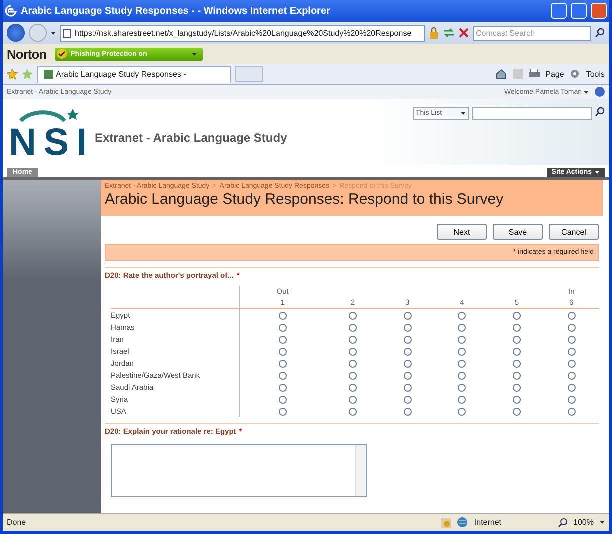  I want to click on minimize-button, so click(559, 11).